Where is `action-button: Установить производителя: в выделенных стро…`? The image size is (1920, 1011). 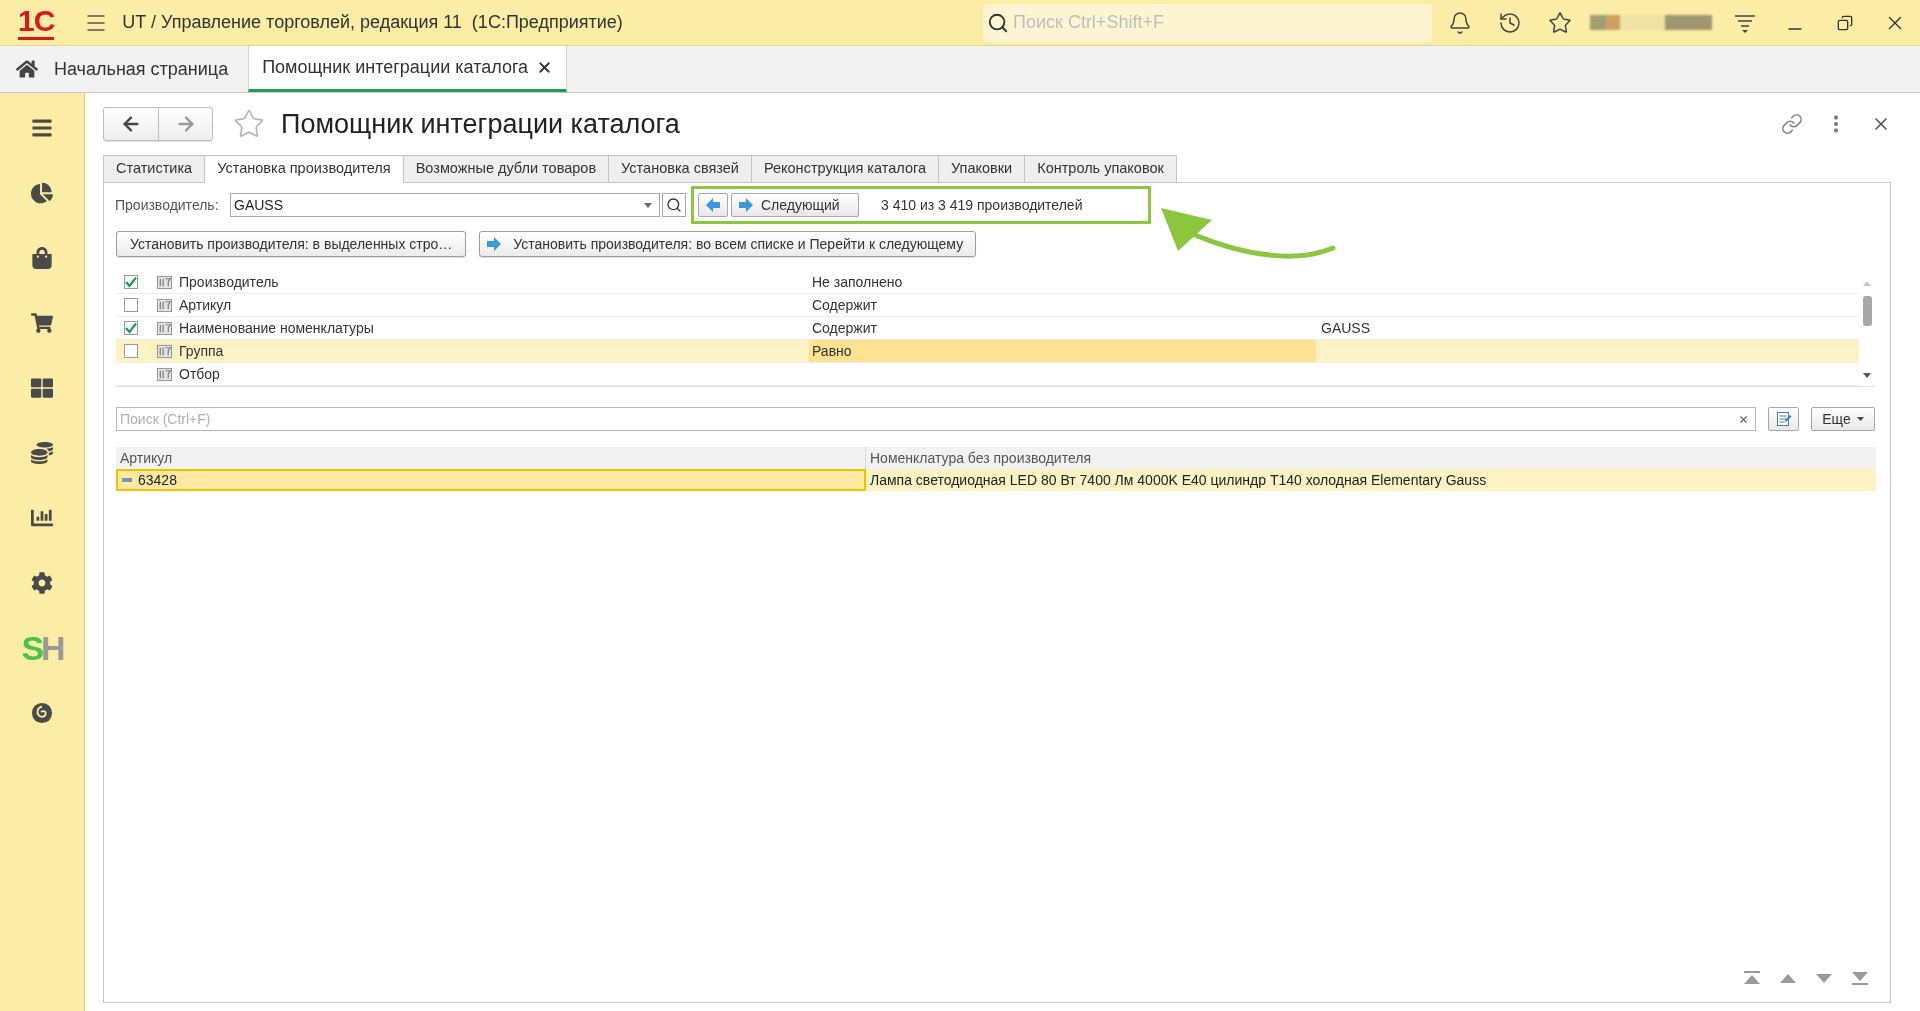 action-button: Установить производителя: в выделенных стро… is located at coordinates (291, 244).